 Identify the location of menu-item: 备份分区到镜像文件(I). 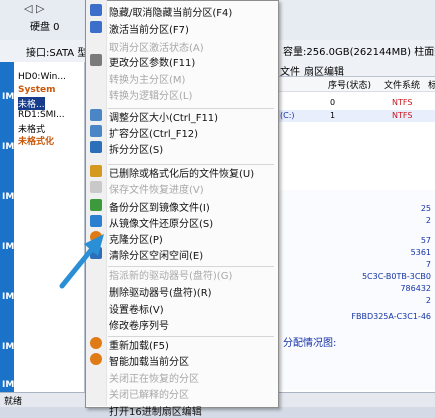
(181, 205).